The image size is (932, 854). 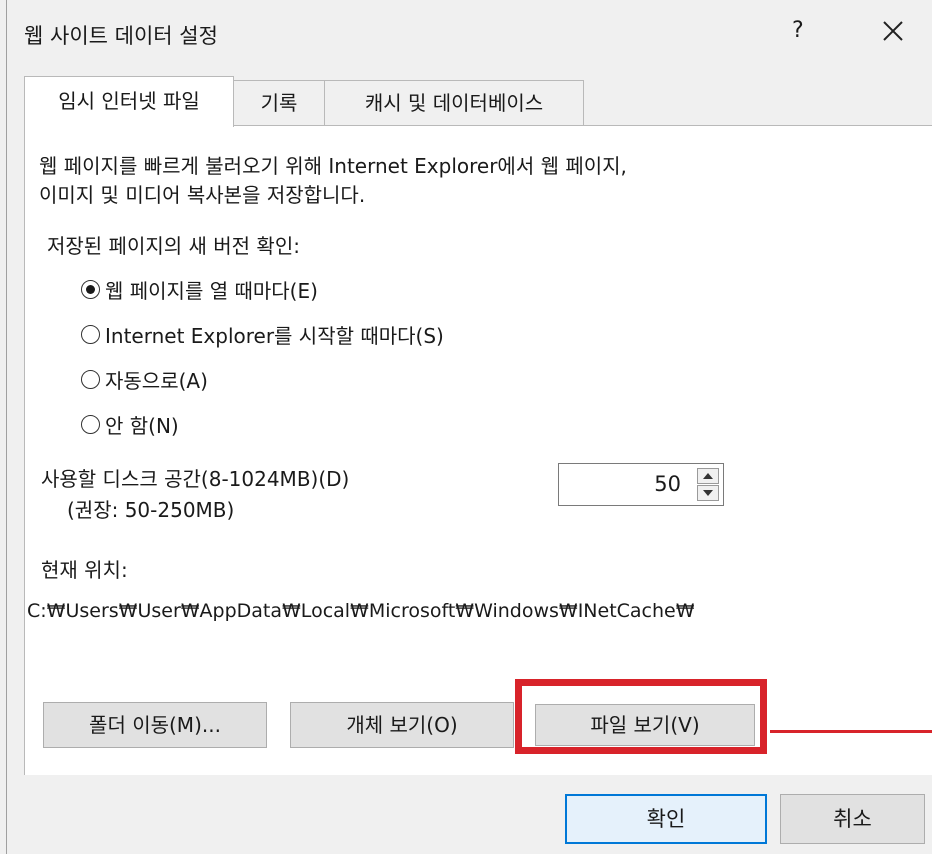 I want to click on close-button, so click(x=893, y=30).